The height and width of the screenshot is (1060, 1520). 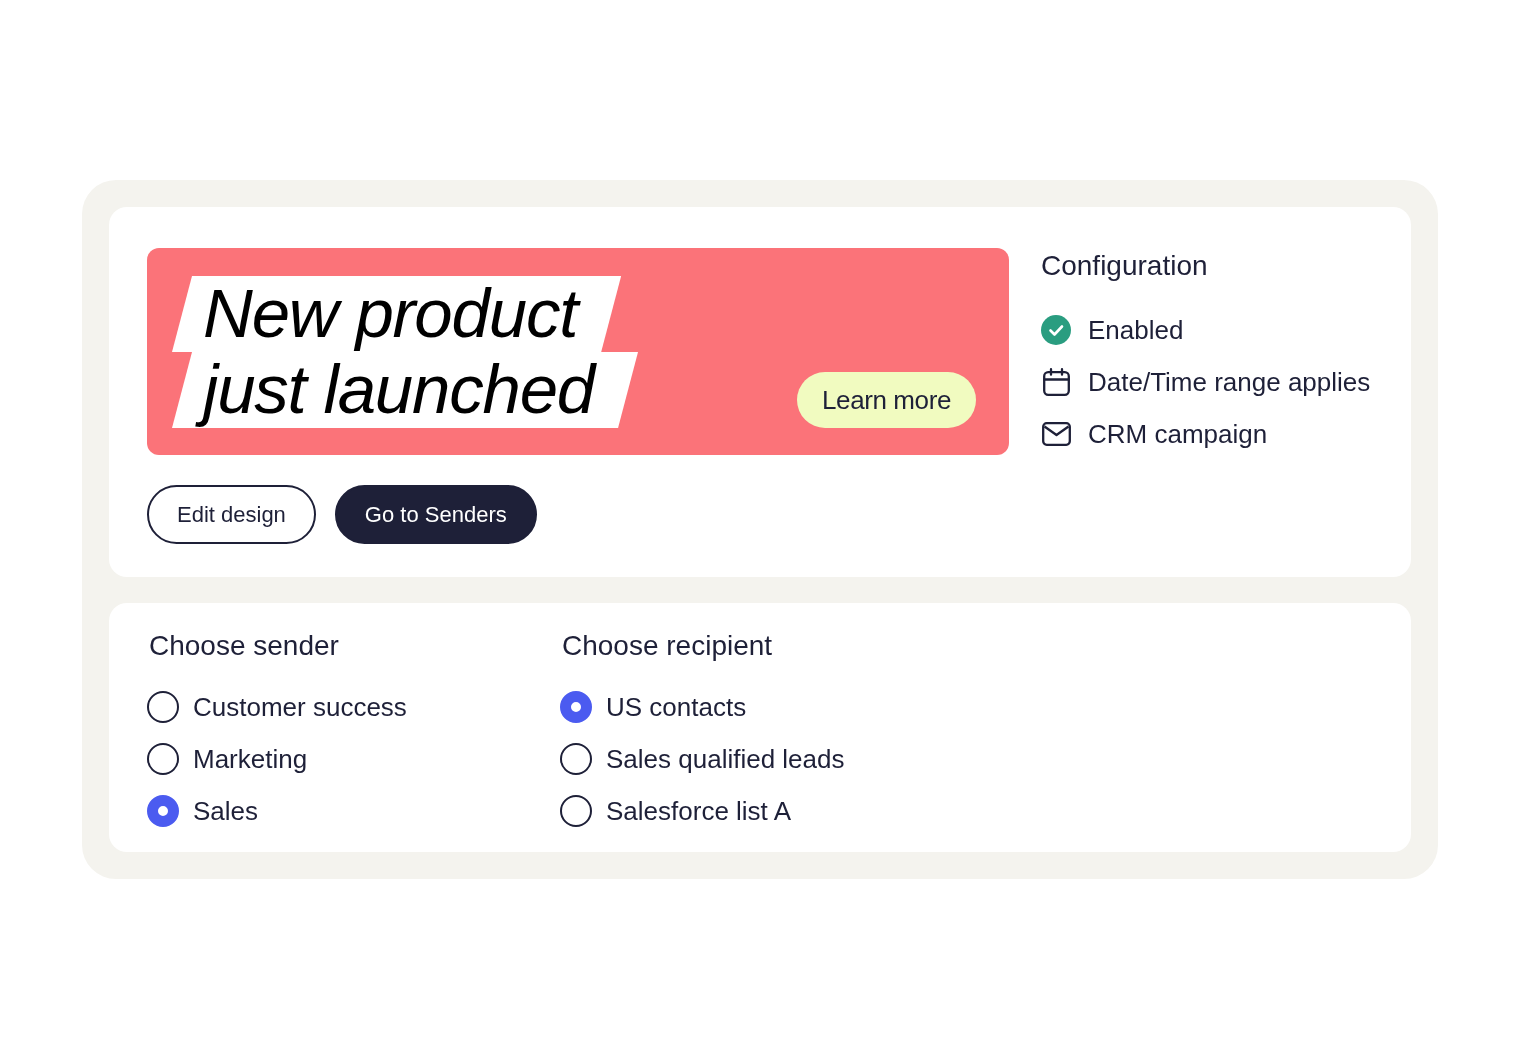 I want to click on section-title: Choose recipient, so click(x=667, y=646).